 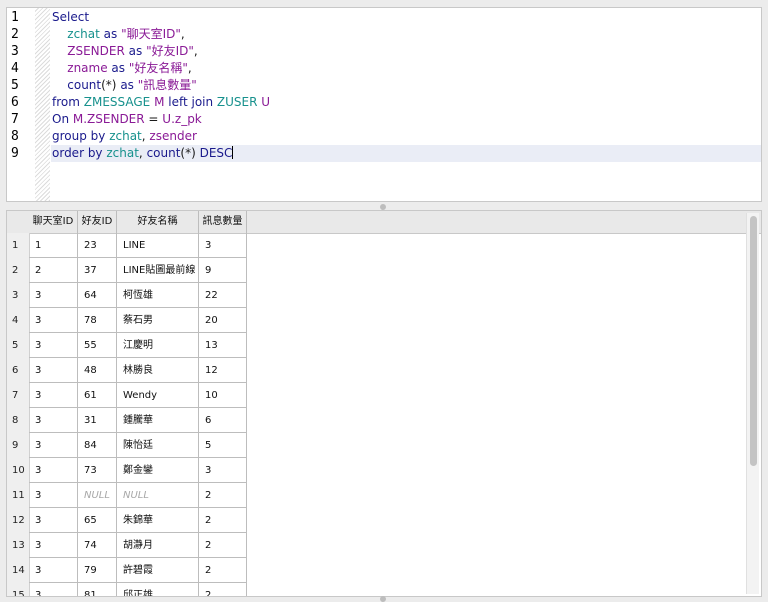 I want to click on table-cell: 31, so click(x=97, y=420).